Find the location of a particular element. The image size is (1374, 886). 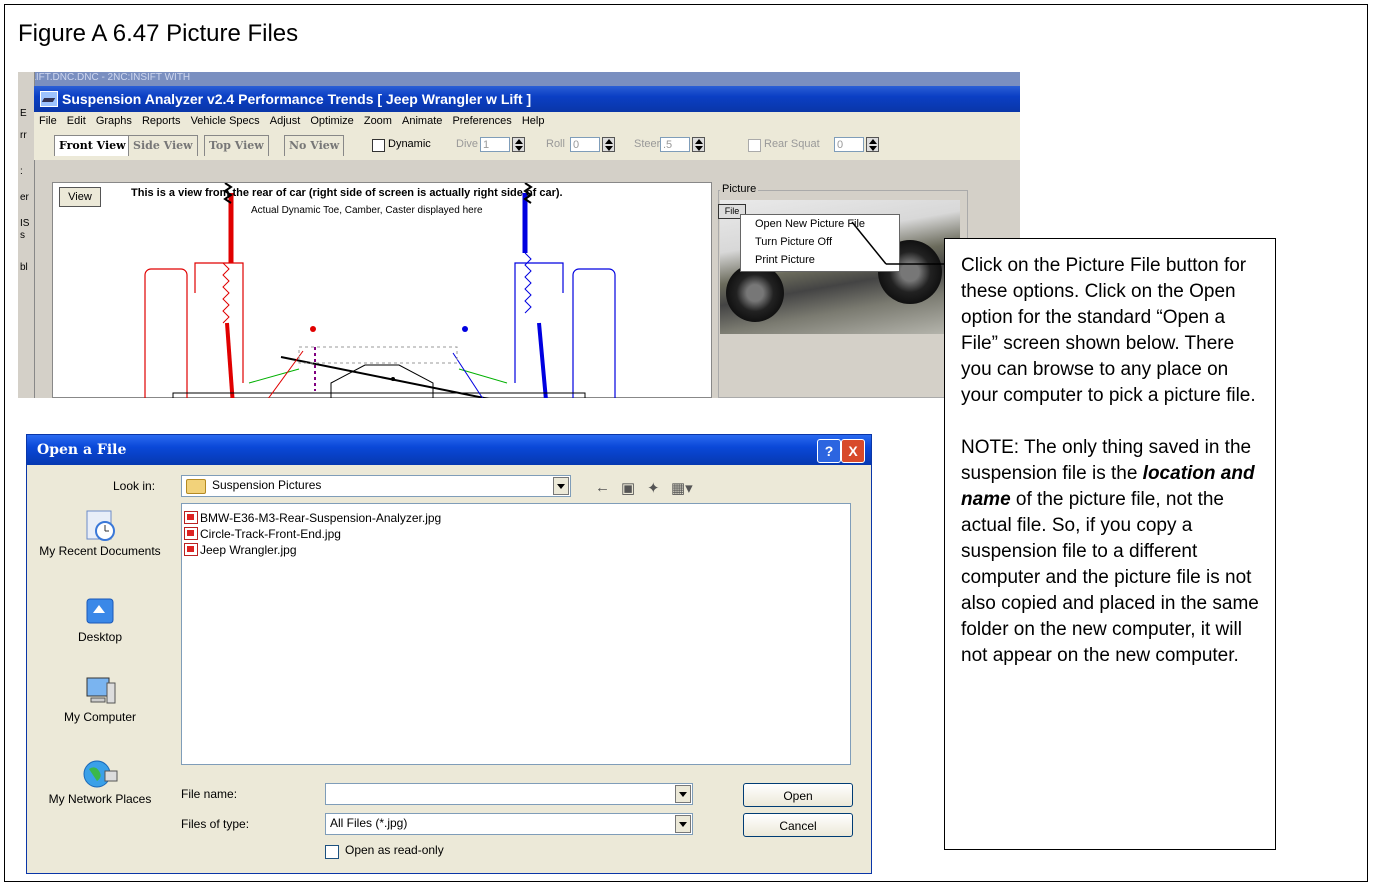

dialog-title: Open a File is located at coordinates (82, 450).